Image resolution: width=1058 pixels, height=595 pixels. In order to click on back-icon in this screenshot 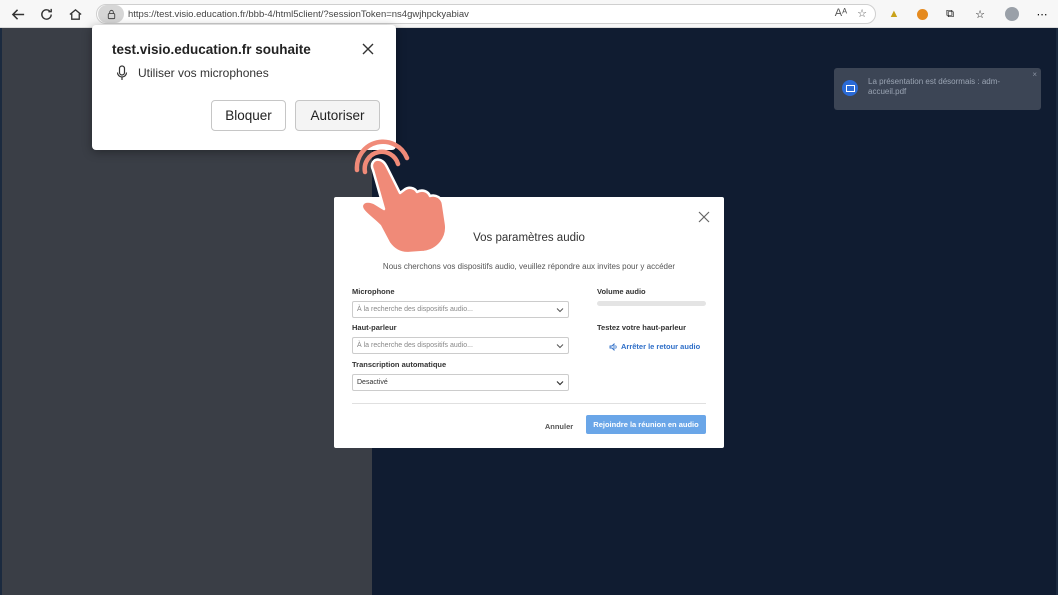, I will do `click(18, 14)`.